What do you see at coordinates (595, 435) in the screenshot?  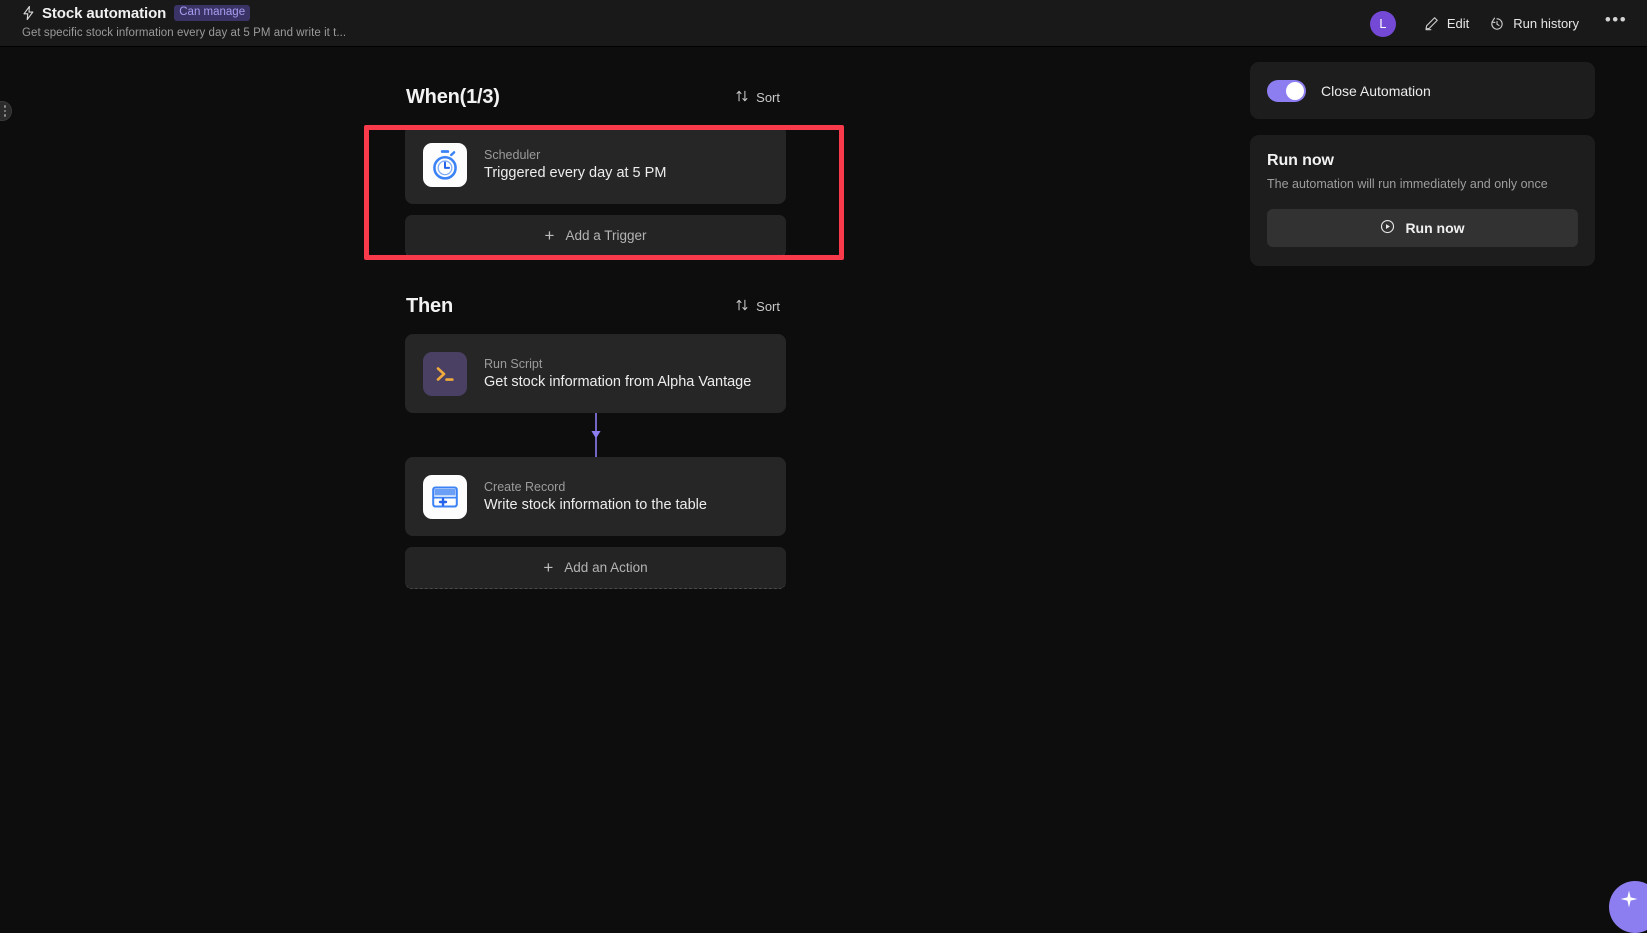 I see `flow-connector` at bounding box center [595, 435].